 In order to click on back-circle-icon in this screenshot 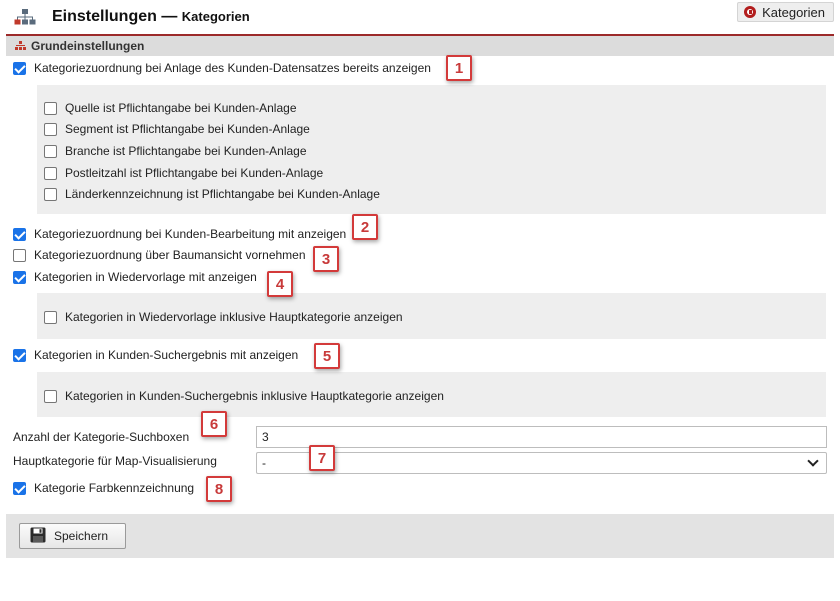, I will do `click(750, 12)`.